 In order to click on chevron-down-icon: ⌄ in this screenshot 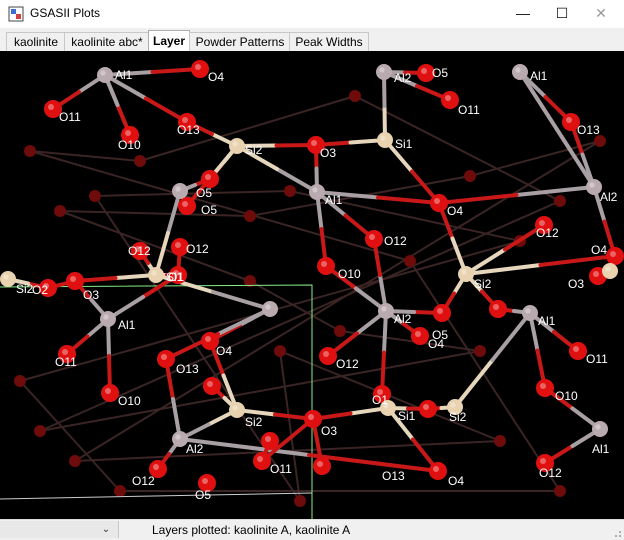, I will do `click(106, 529)`.